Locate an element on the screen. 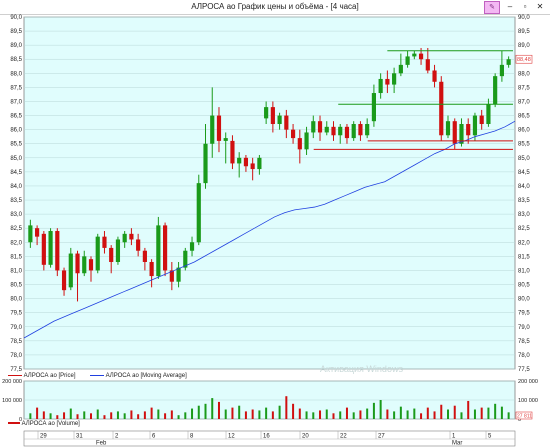 Image resolution: width=550 pixels, height=448 pixels. y-tick-label-left: 82,5 is located at coordinates (16, 229).